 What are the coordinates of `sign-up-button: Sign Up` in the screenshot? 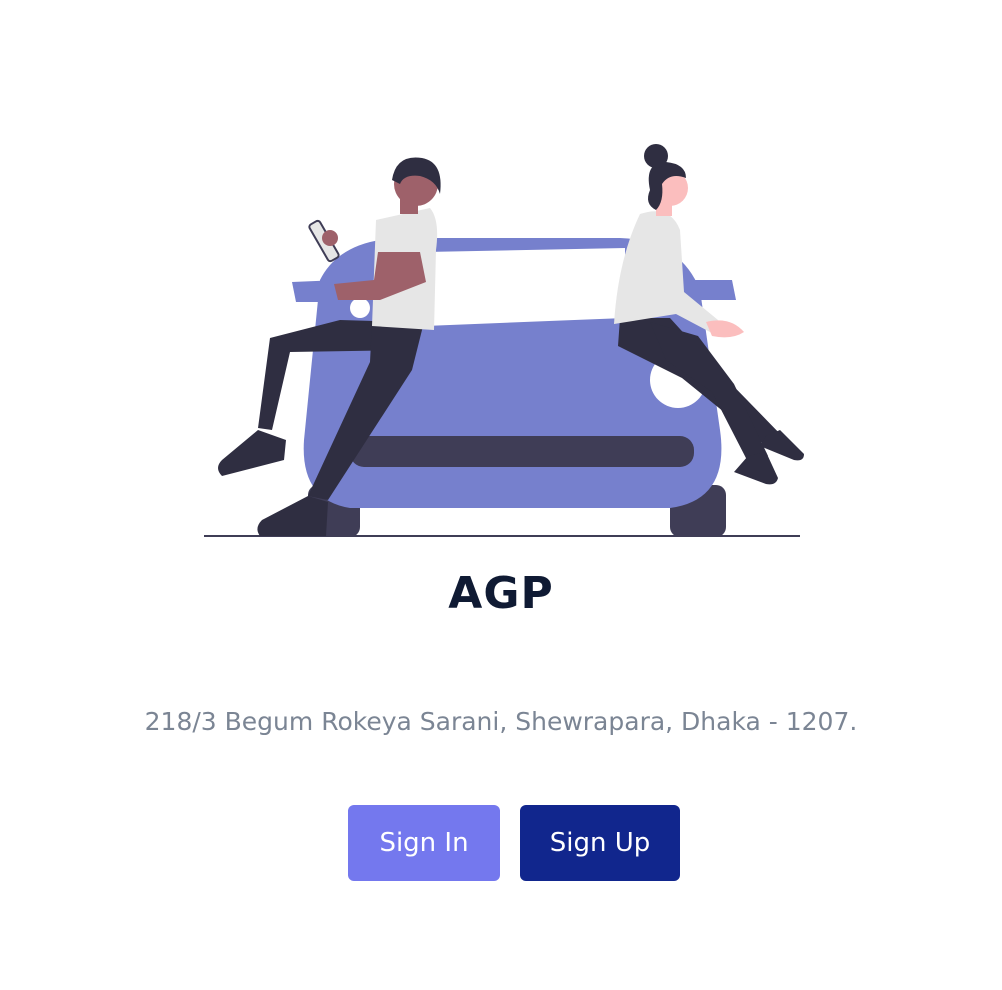 It's located at (600, 843).